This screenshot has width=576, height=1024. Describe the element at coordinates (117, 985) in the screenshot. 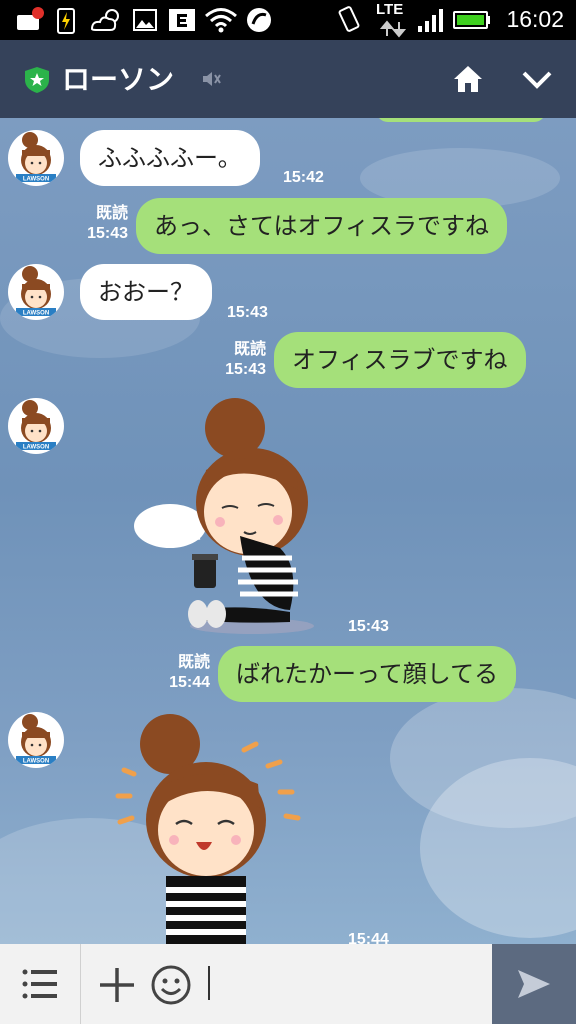

I see `plus-icon` at that location.